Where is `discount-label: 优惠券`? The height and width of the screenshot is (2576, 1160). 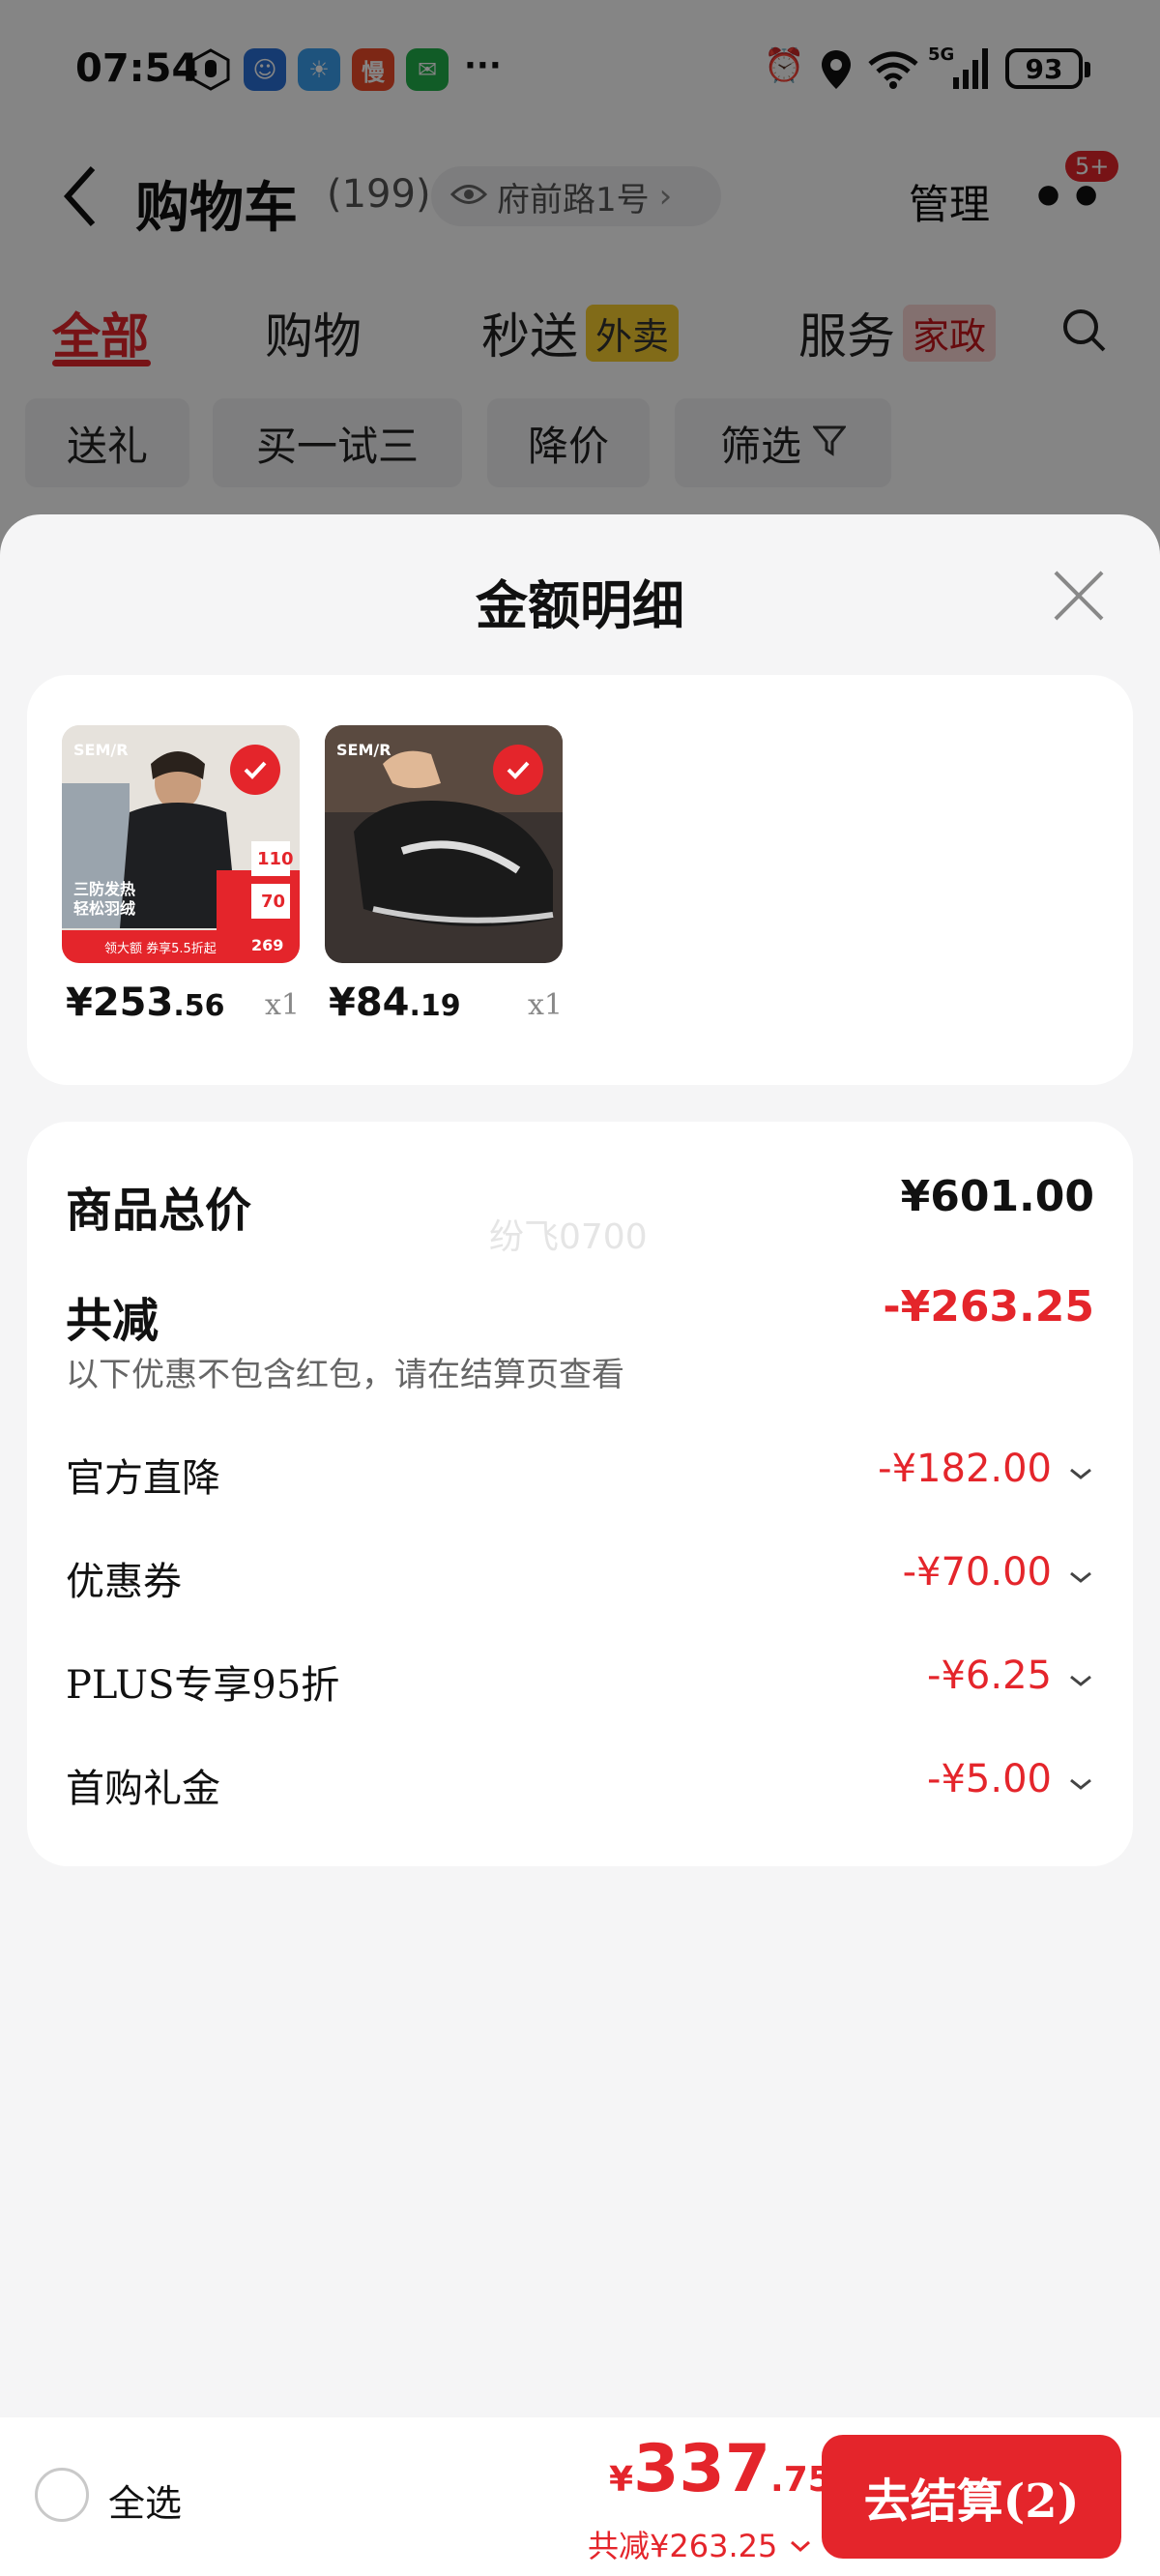
discount-label: 优惠券 is located at coordinates (124, 1582).